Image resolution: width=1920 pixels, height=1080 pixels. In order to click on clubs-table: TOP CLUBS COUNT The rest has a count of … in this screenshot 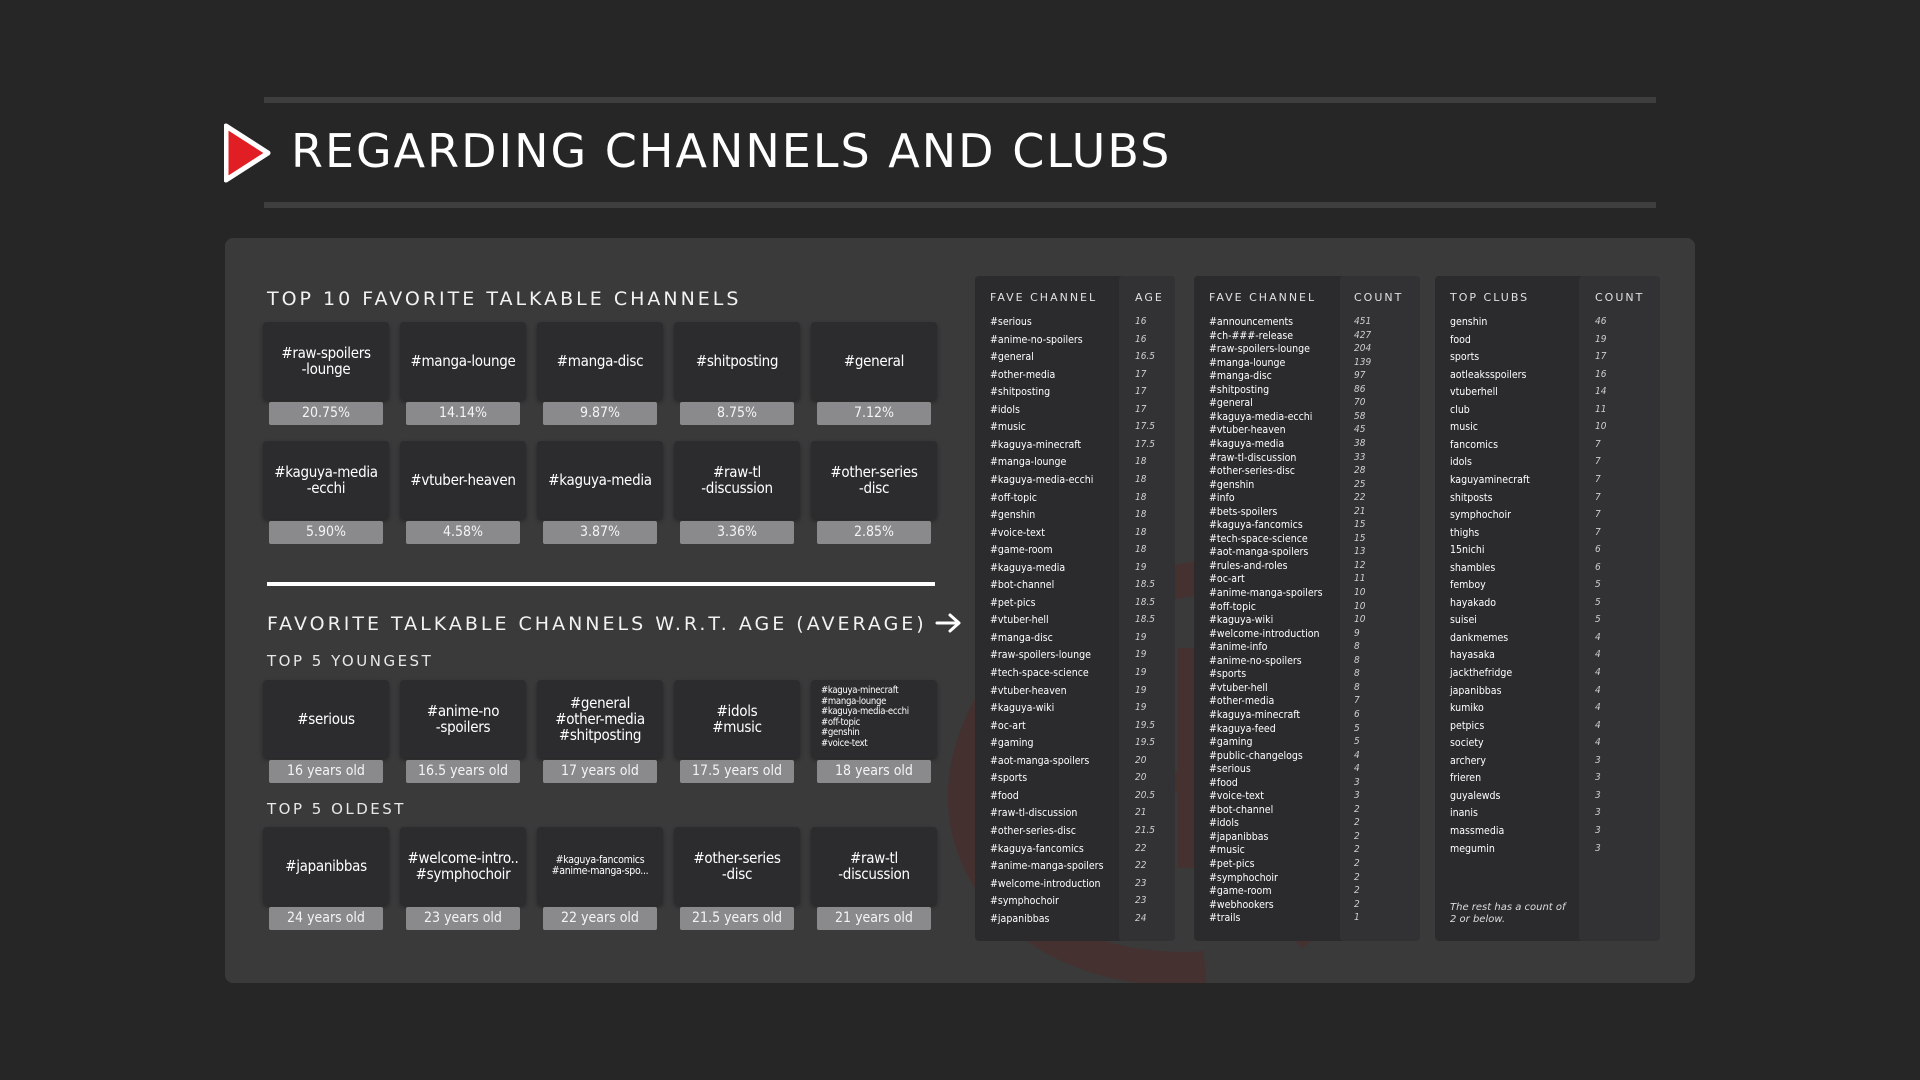, I will do `click(1547, 608)`.